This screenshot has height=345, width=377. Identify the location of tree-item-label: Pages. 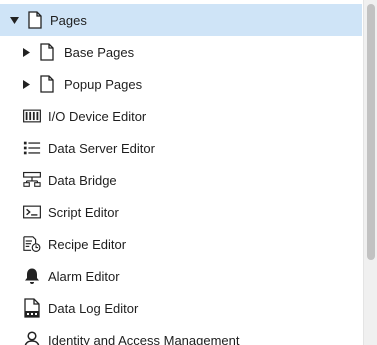
(68, 20).